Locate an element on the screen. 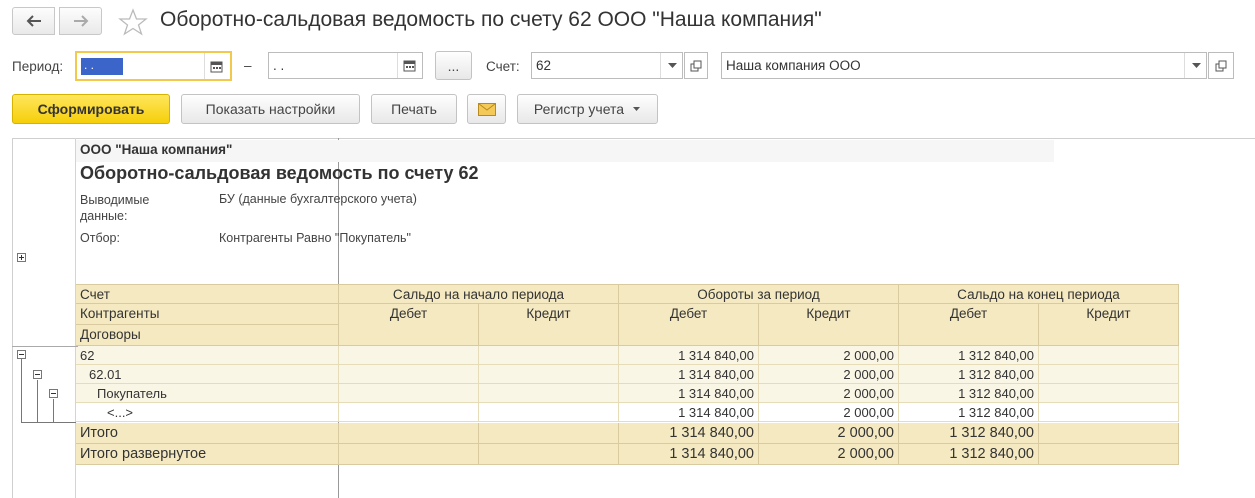 The width and height of the screenshot is (1255, 498). header-opening: Сальдо на начало периода is located at coordinates (479, 294).